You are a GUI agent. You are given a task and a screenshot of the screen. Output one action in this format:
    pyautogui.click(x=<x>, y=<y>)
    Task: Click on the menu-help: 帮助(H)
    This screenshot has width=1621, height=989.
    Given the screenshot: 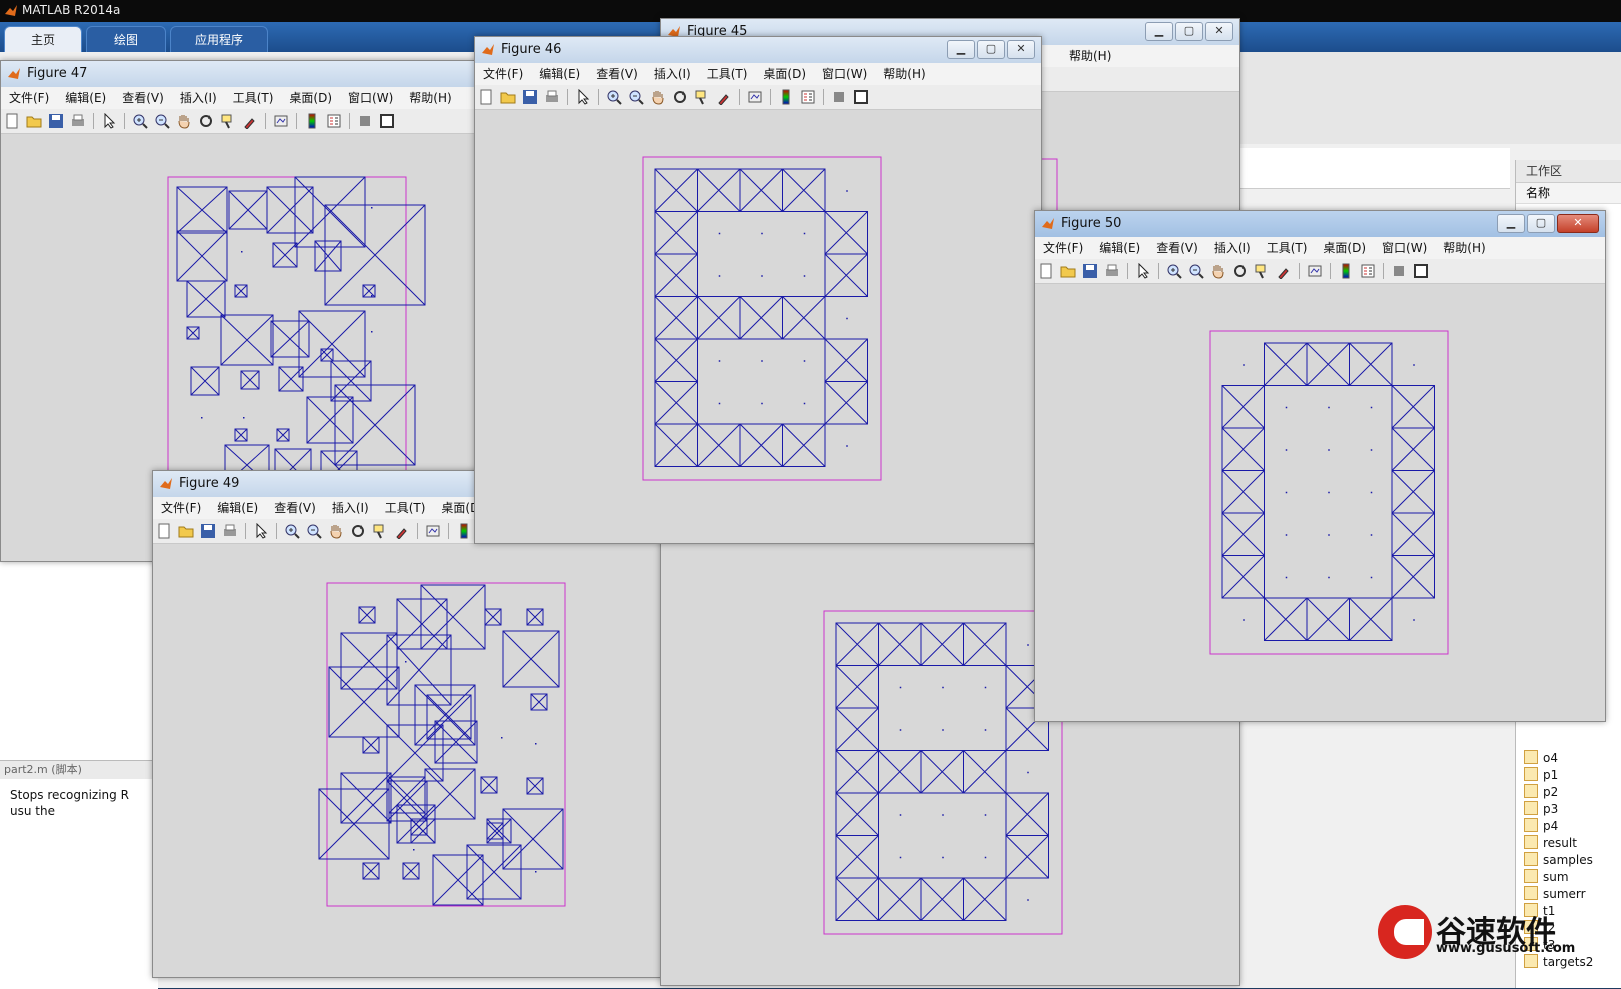 What is the action you would take?
    pyautogui.click(x=1090, y=56)
    